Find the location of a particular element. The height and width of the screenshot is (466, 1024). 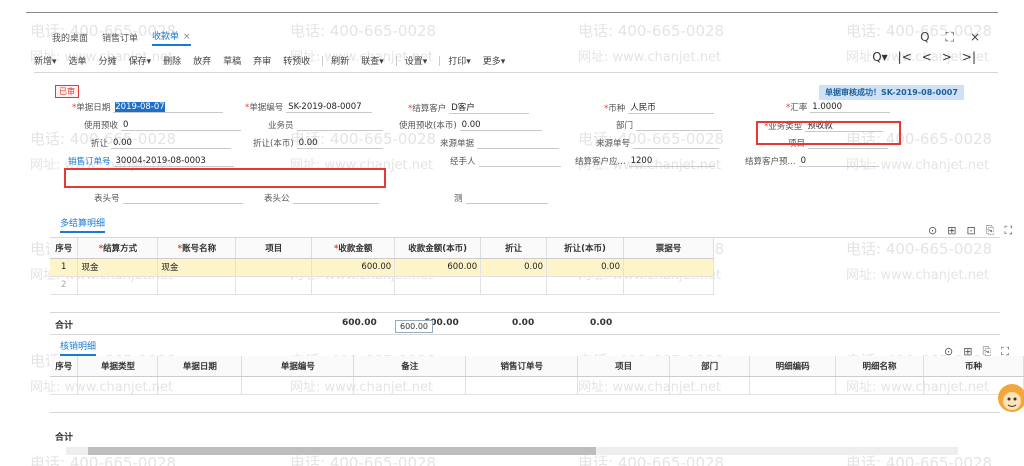

customer-label: *结算客户 is located at coordinates (427, 109).